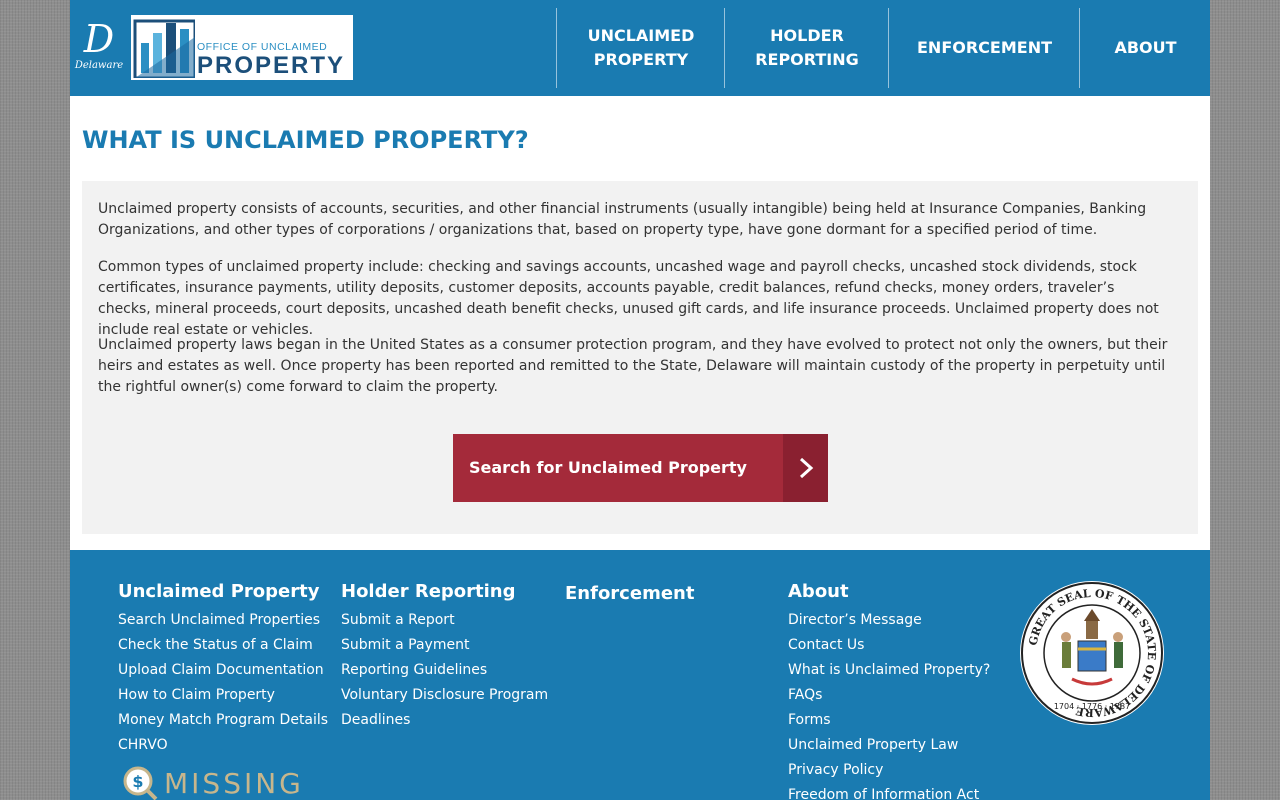 The width and height of the screenshot is (1280, 800). I want to click on seal-years: 1704 · 1776 · 1787, so click(1092, 706).